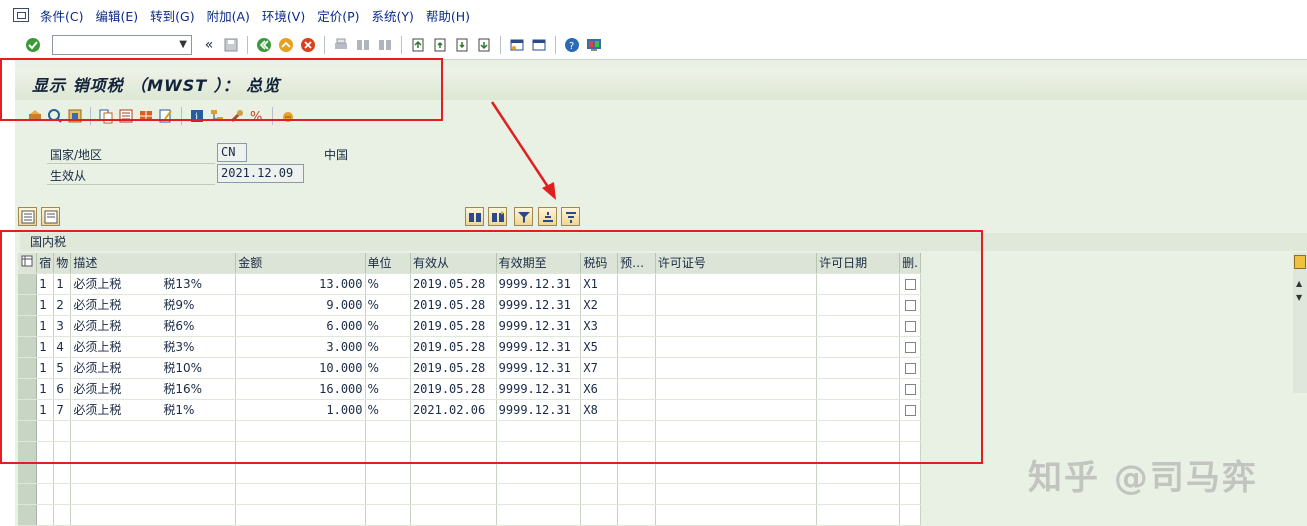 Image resolution: width=1307 pixels, height=526 pixels. I want to click on command-field: ▼, so click(122, 44).